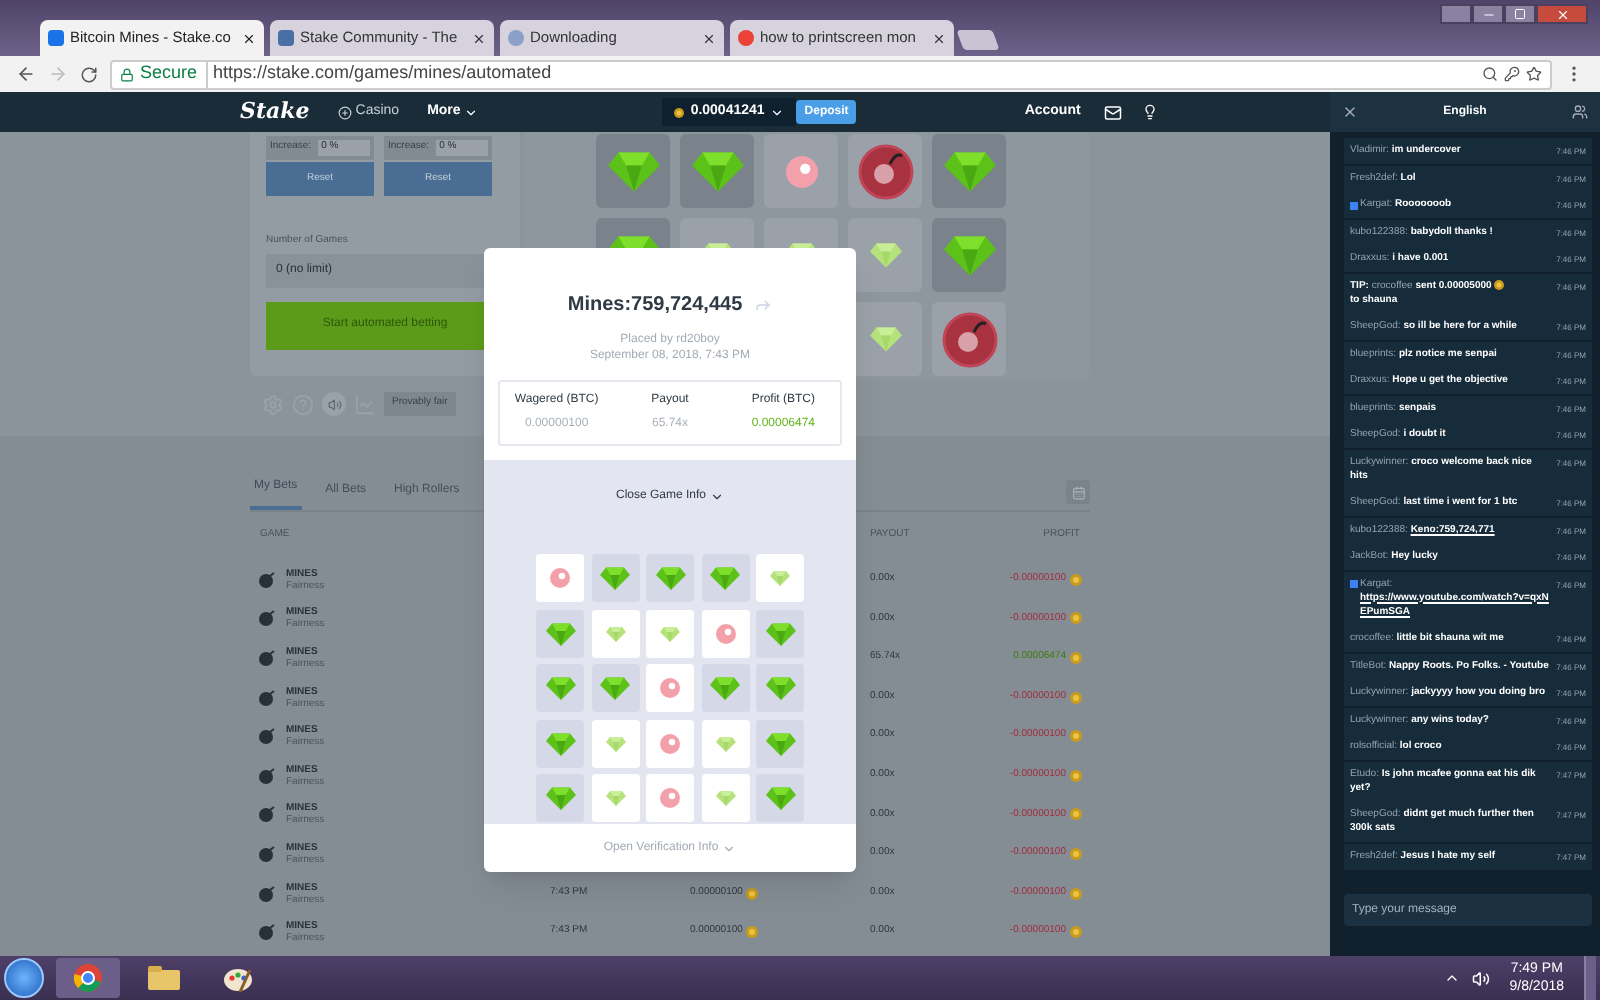  What do you see at coordinates (1579, 112) in the screenshot?
I see `users-icon` at bounding box center [1579, 112].